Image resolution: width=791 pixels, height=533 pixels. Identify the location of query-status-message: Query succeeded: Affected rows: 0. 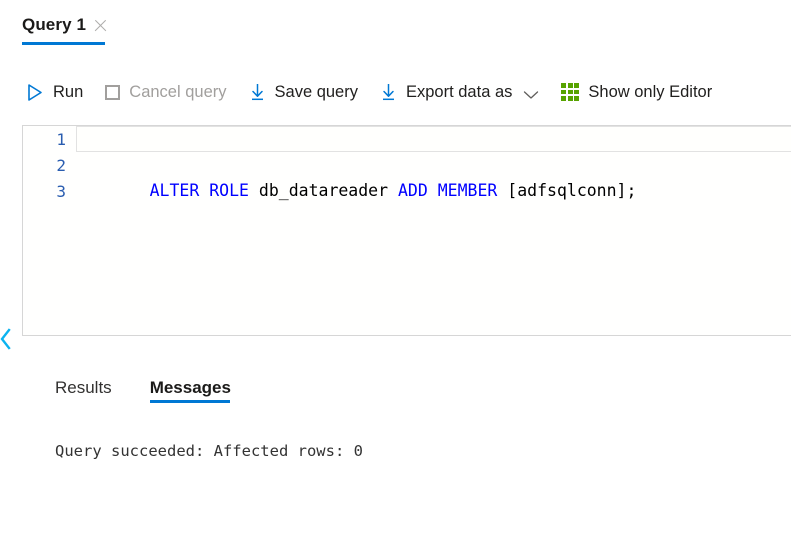
(209, 451).